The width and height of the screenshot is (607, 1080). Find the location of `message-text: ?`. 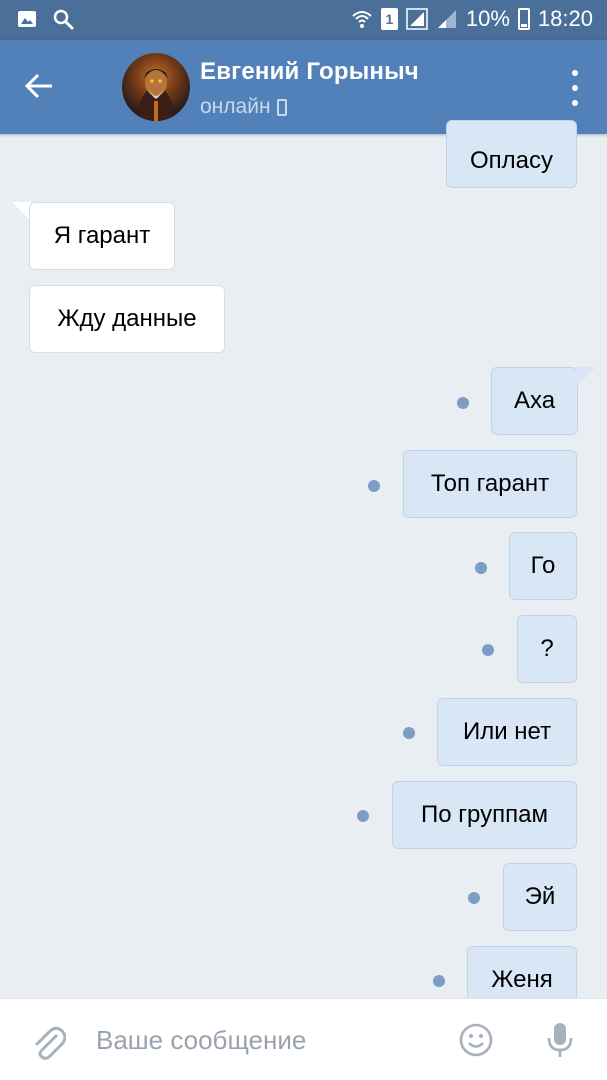

message-text: ? is located at coordinates (547, 648).